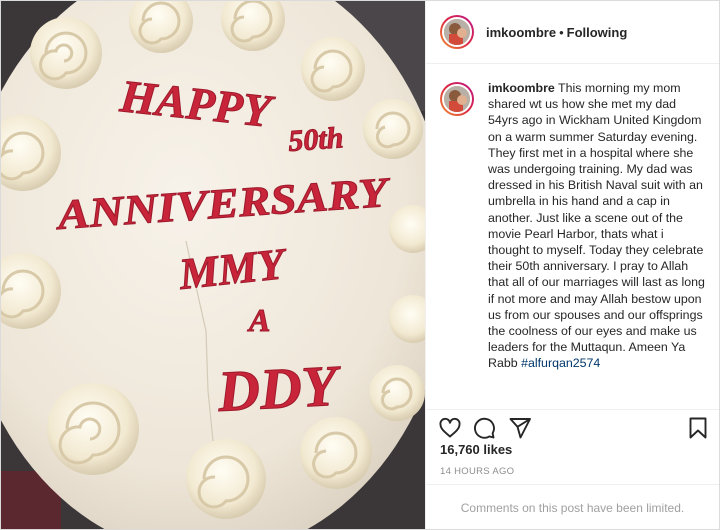  What do you see at coordinates (698, 428) in the screenshot?
I see `bookmark-icon` at bounding box center [698, 428].